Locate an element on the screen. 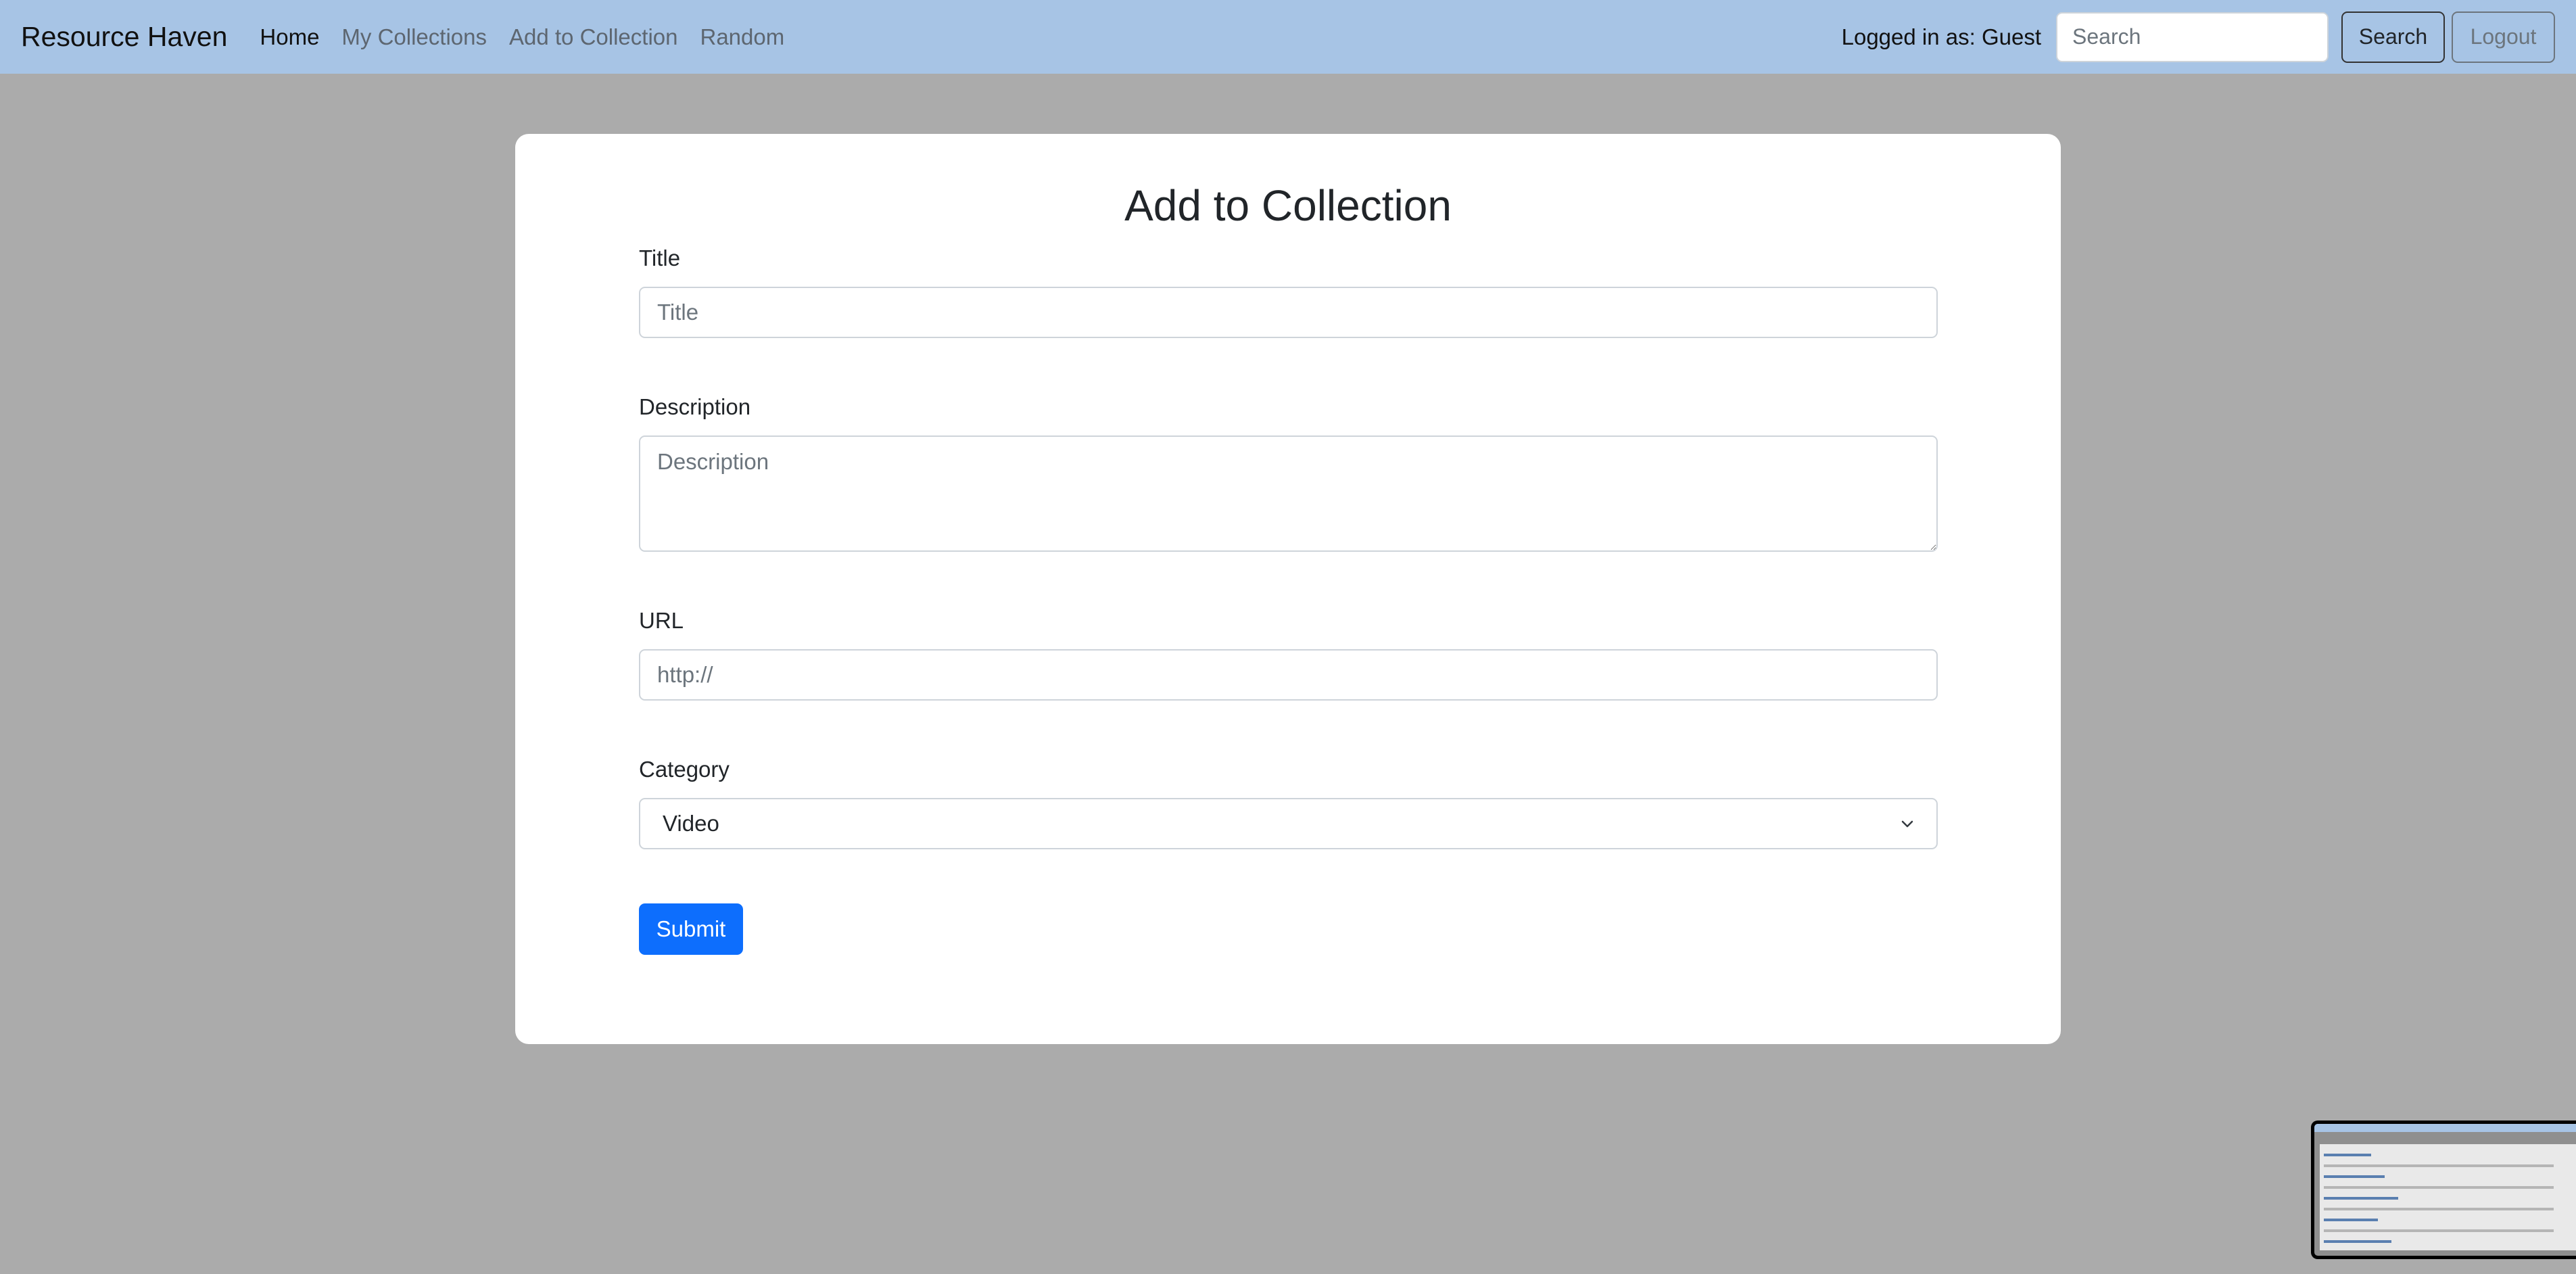 The image size is (2576, 1274). nav-link-add-to-collection: Add to Collection is located at coordinates (593, 37).